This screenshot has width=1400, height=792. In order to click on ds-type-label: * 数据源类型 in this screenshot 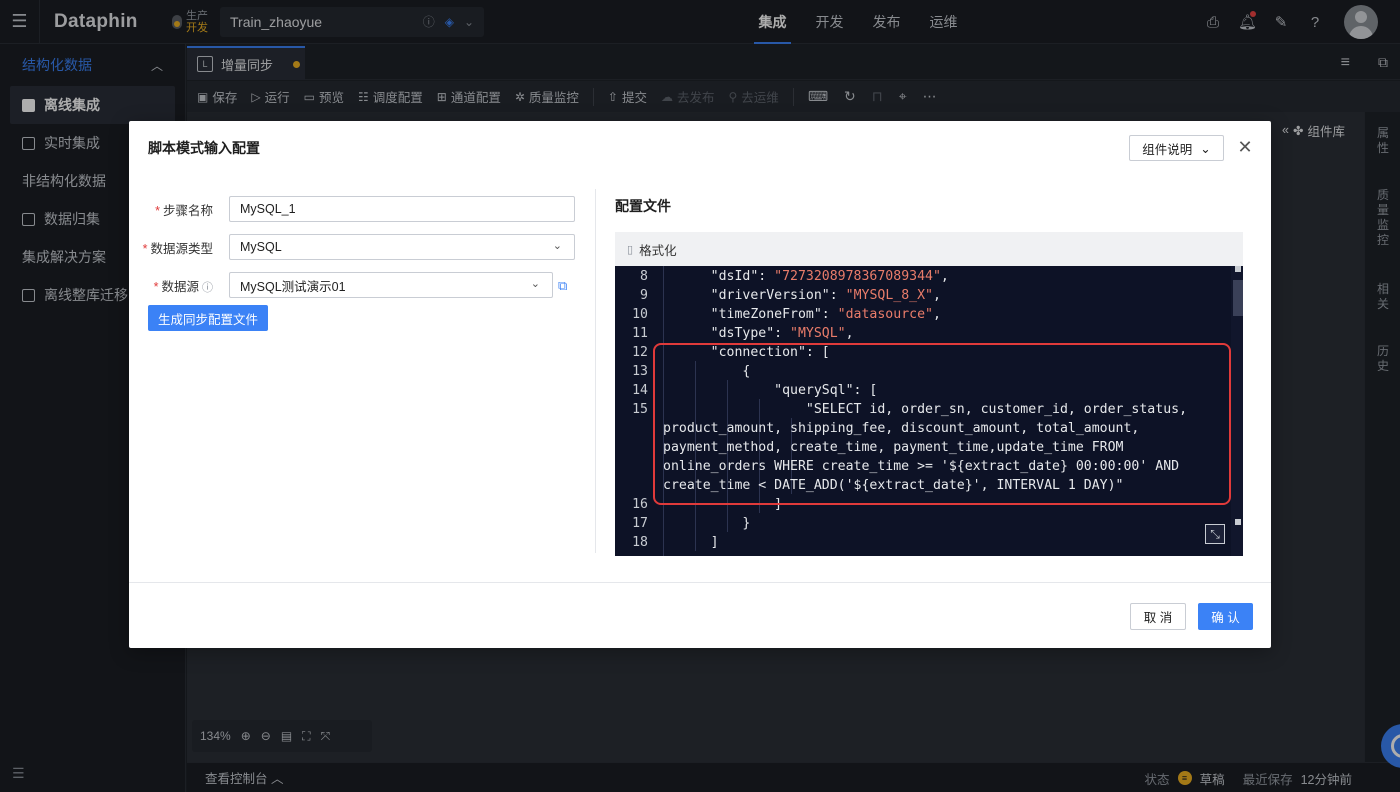, I will do `click(175, 247)`.